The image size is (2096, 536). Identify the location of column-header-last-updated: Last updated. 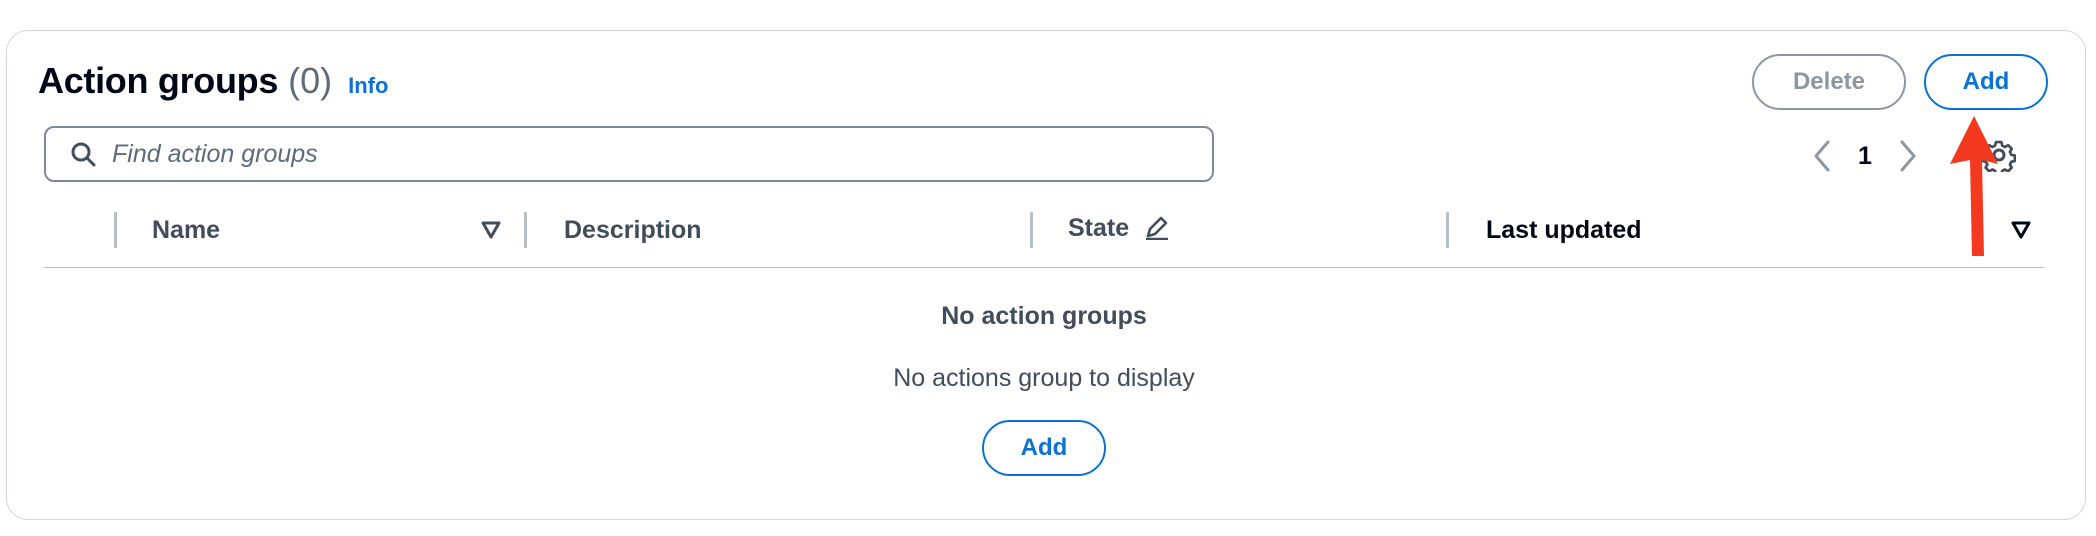
(1564, 230).